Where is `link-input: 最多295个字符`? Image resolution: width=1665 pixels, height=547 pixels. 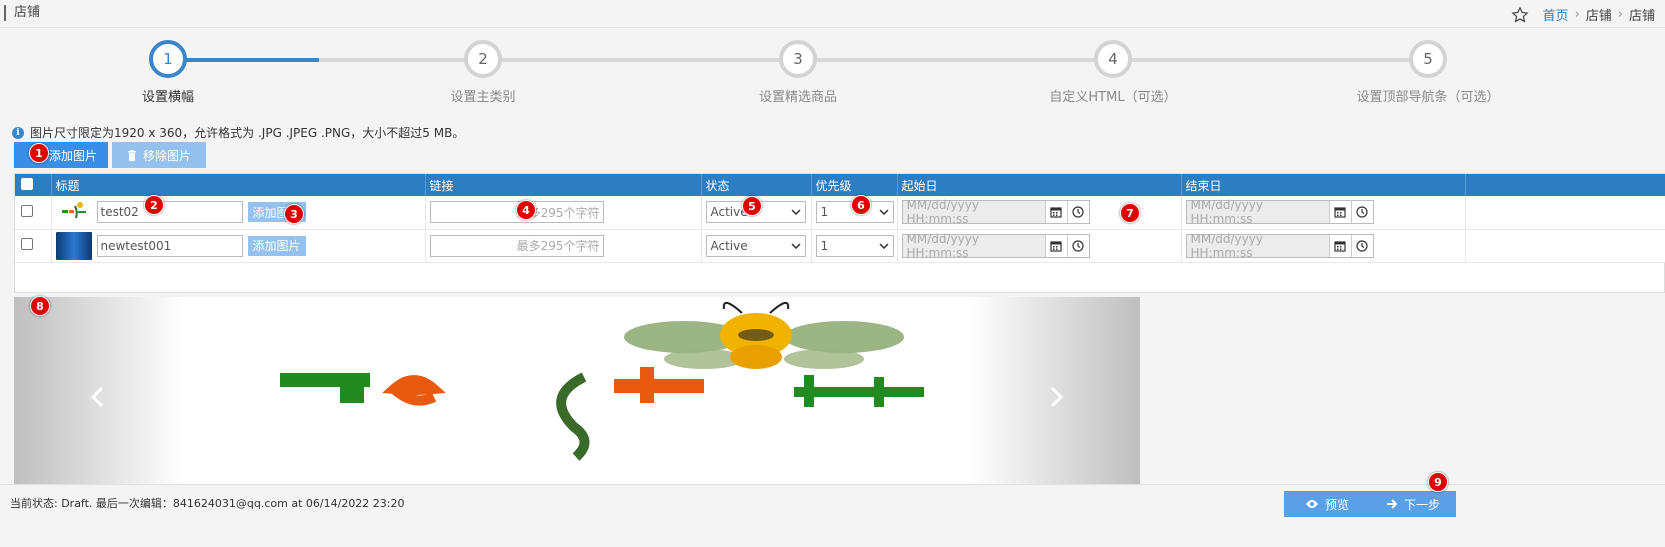 link-input: 最多295个字符 is located at coordinates (516, 245).